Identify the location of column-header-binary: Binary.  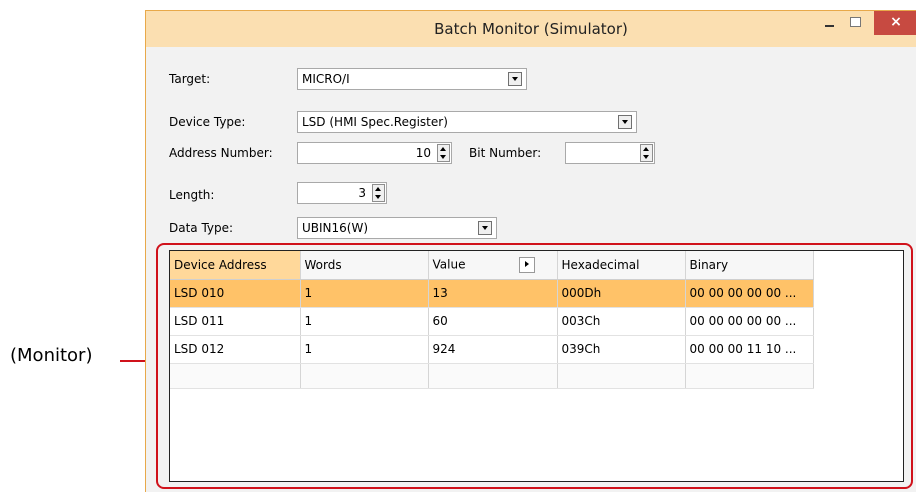
(749, 265).